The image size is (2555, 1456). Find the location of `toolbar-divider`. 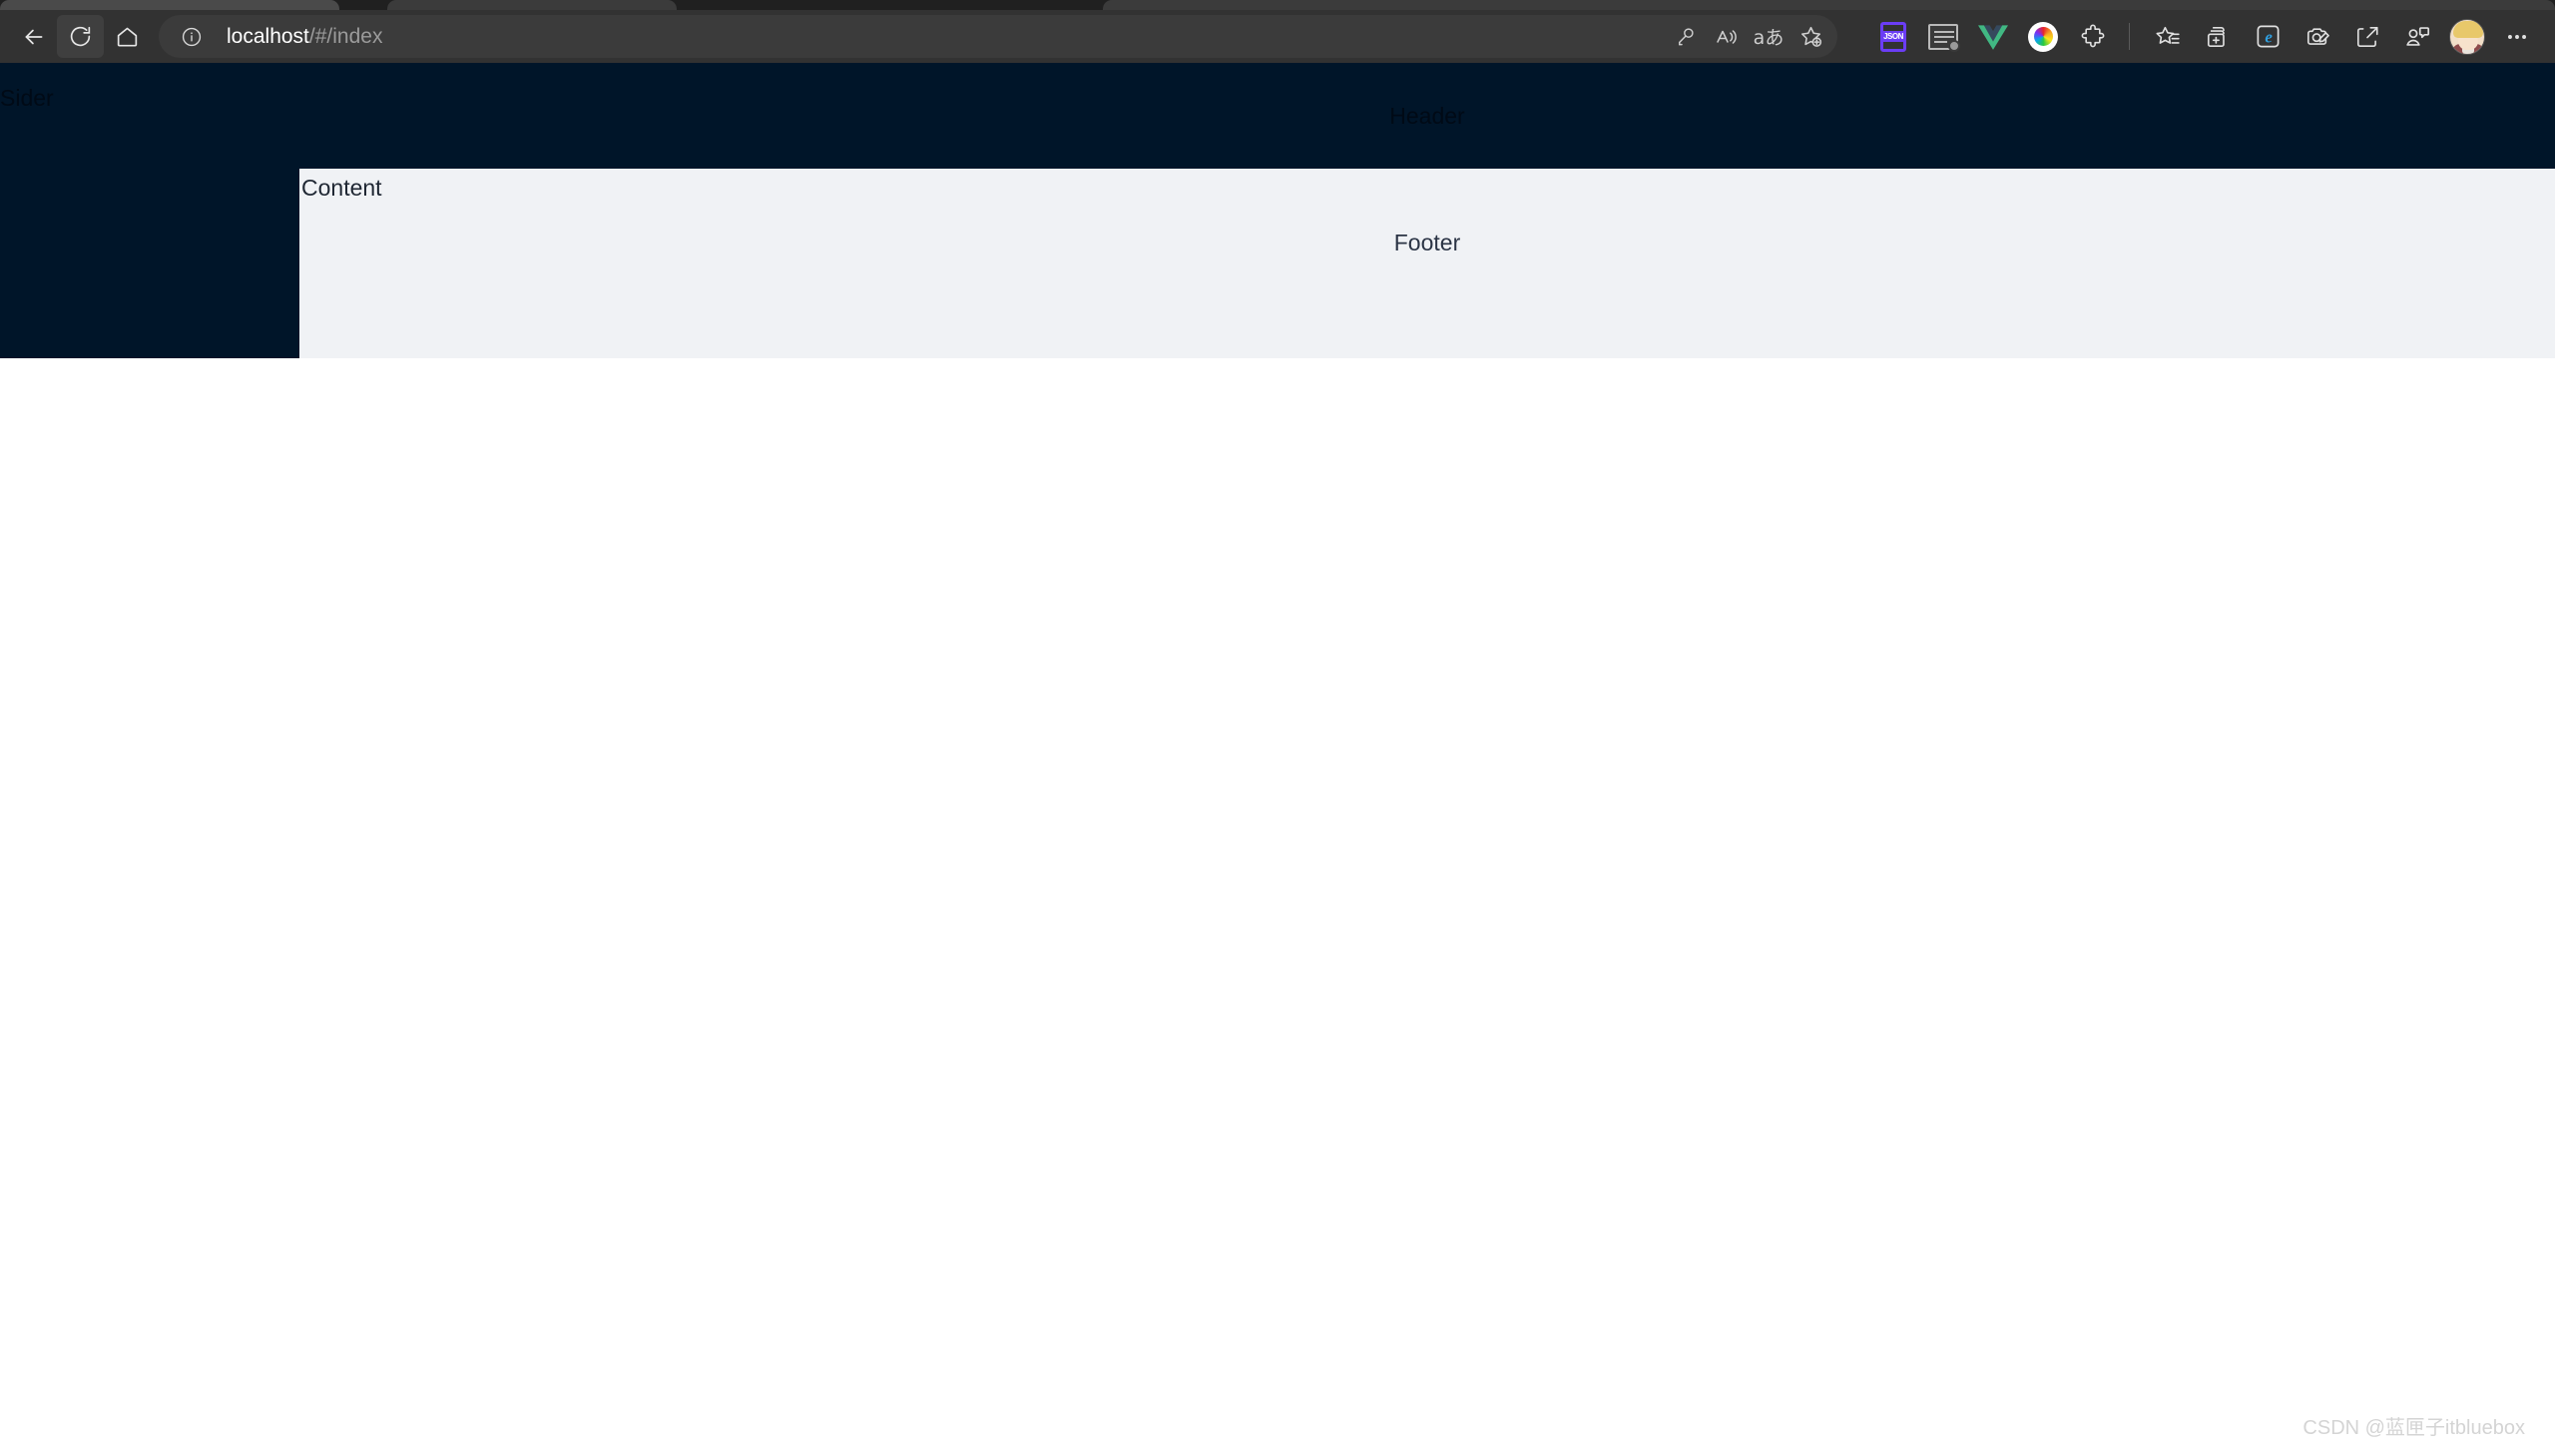

toolbar-divider is located at coordinates (2129, 36).